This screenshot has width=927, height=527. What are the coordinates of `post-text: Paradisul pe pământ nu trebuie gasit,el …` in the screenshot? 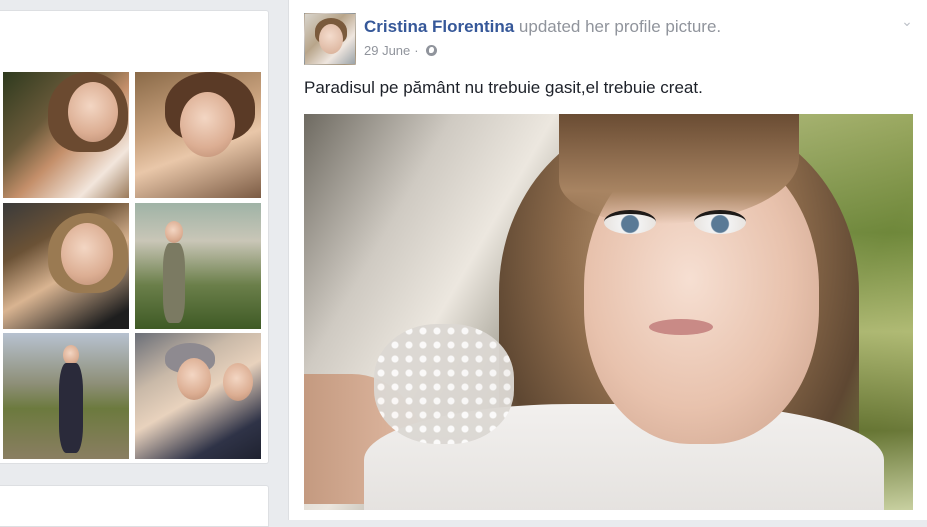 It's located at (503, 87).